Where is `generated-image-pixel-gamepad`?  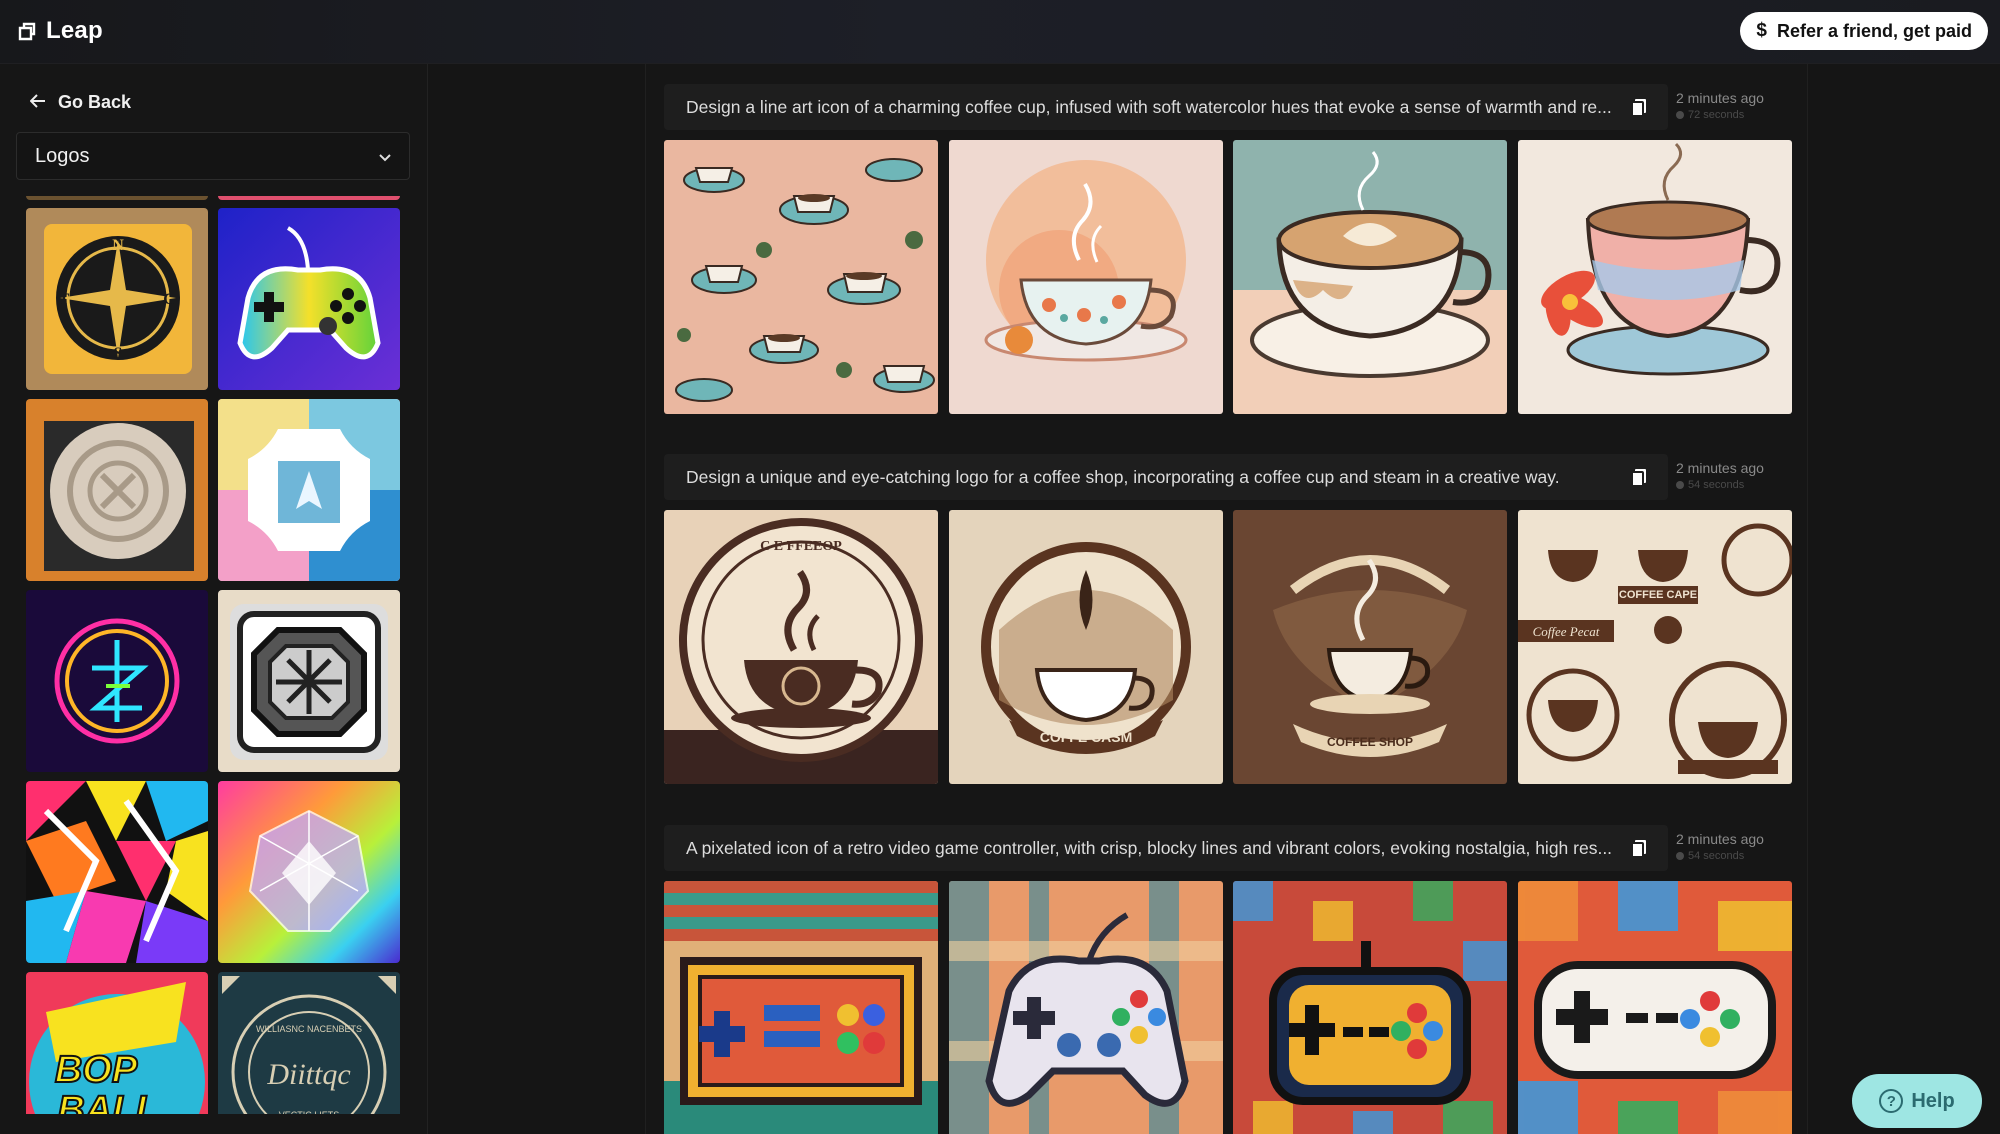
generated-image-pixel-gamepad is located at coordinates (1086, 1007).